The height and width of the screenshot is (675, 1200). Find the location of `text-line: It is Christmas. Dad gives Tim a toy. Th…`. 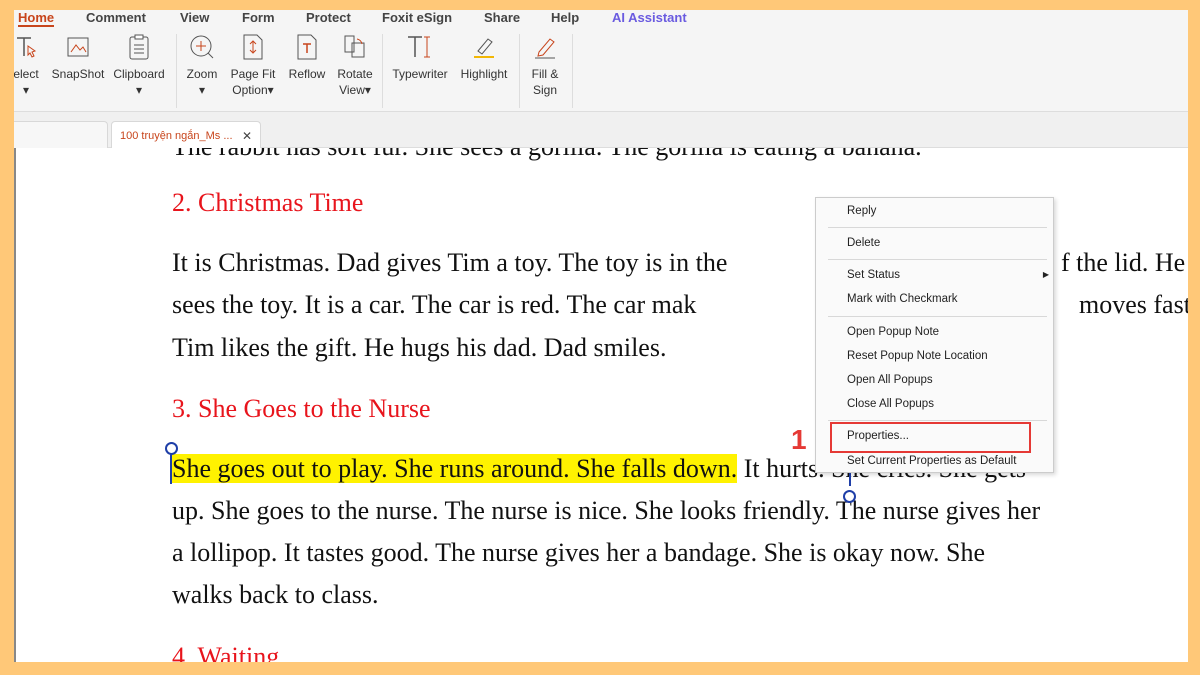

text-line: It is Christmas. Dad gives Tim a toy. Th… is located at coordinates (450, 262).